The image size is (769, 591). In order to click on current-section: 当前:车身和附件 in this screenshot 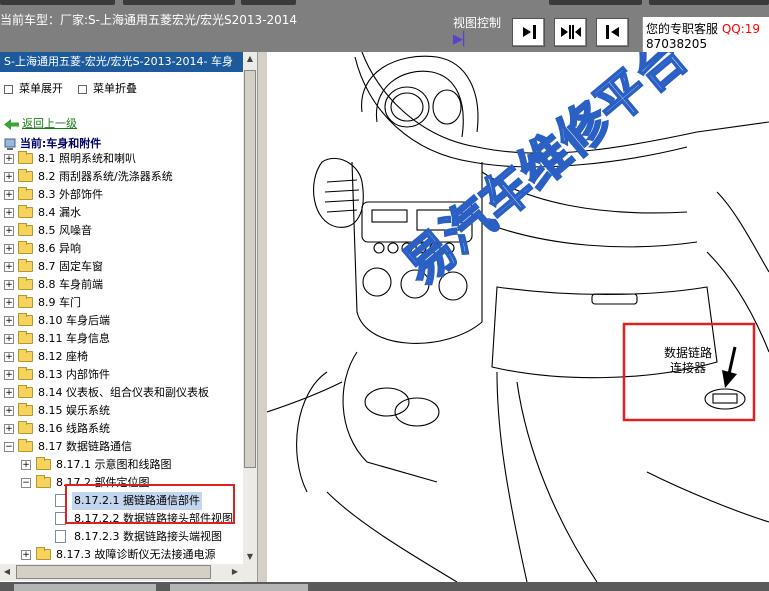, I will do `click(52, 143)`.